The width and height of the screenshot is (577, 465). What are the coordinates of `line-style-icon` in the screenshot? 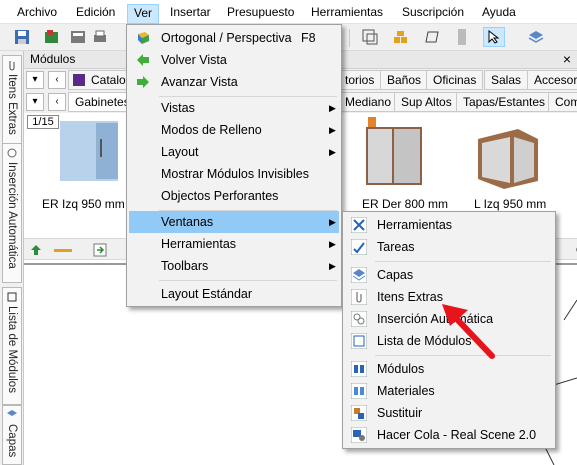 It's located at (63, 250).